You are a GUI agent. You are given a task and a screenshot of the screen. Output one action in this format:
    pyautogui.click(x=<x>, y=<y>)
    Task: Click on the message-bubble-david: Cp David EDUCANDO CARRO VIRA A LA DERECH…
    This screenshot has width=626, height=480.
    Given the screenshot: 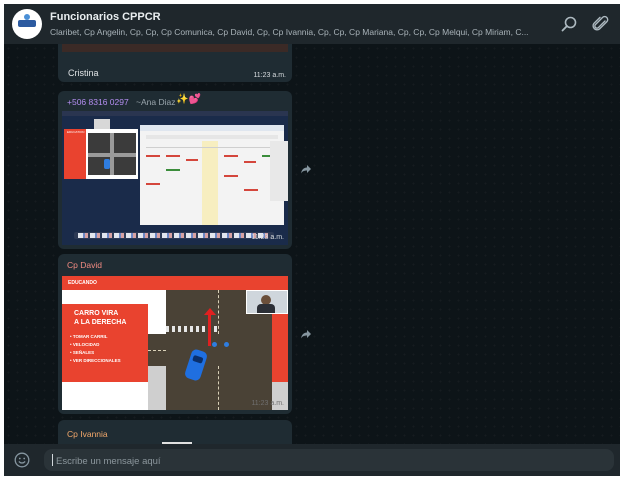 What is the action you would take?
    pyautogui.click(x=175, y=334)
    